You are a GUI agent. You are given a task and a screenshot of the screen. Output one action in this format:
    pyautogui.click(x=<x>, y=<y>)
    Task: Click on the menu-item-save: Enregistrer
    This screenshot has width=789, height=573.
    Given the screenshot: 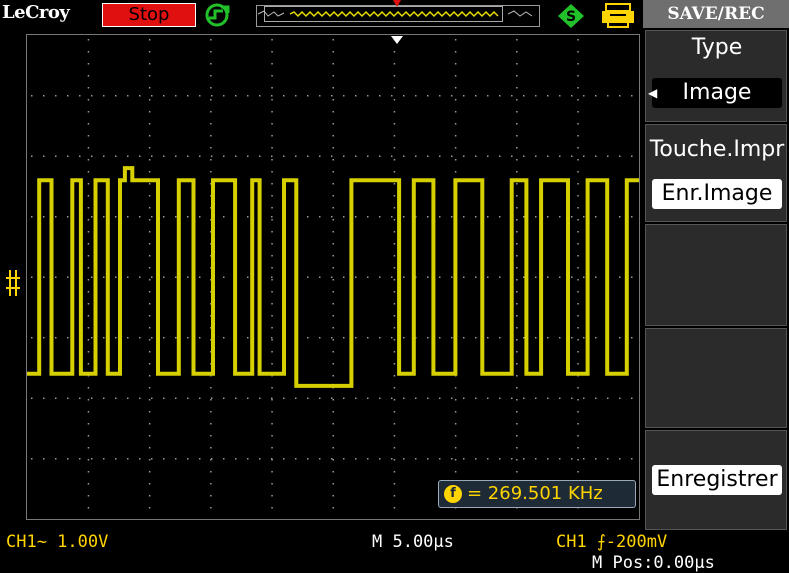 What is the action you would take?
    pyautogui.click(x=716, y=480)
    